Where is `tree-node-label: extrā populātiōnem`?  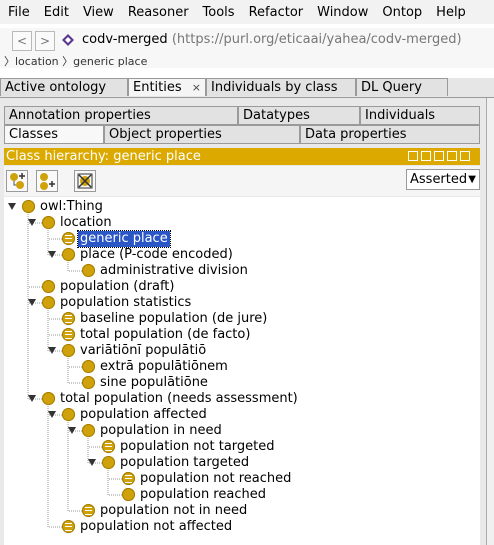 tree-node-label: extrā populātiōnem is located at coordinates (164, 366).